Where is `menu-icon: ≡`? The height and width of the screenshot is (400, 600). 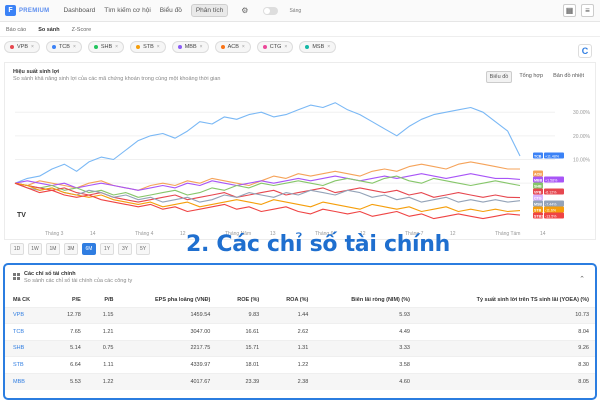
menu-icon: ≡ is located at coordinates (587, 10).